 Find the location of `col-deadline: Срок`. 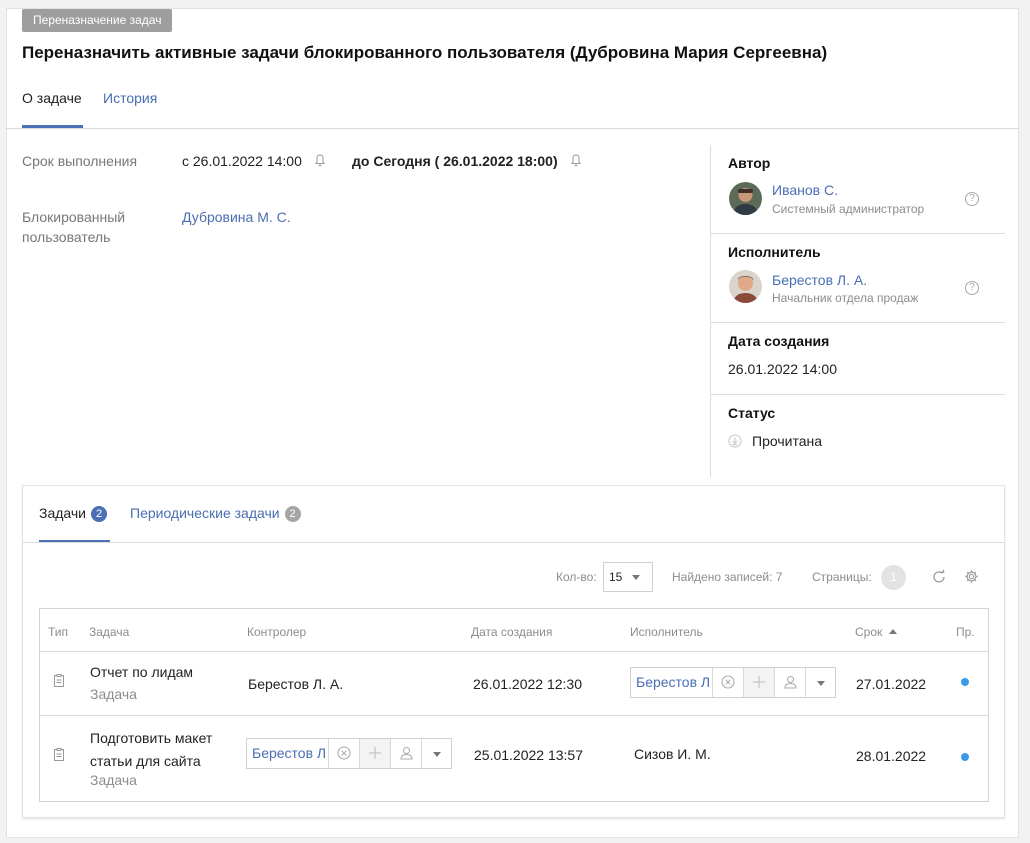

col-deadline: Срок is located at coordinates (876, 632).